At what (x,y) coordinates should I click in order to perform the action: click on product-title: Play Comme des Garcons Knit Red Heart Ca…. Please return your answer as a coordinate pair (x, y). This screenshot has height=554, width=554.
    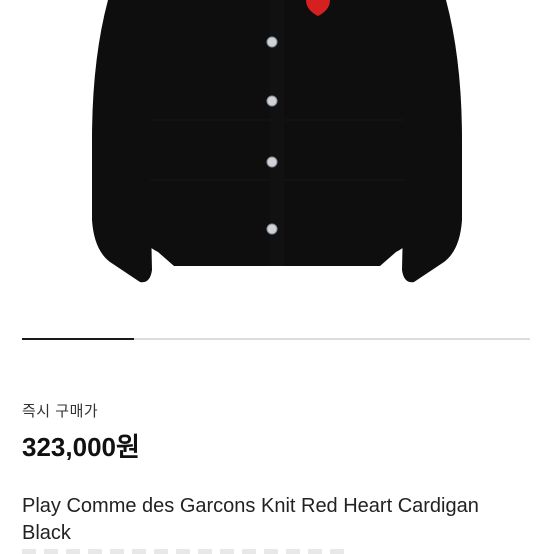
    Looking at the image, I should click on (250, 519).